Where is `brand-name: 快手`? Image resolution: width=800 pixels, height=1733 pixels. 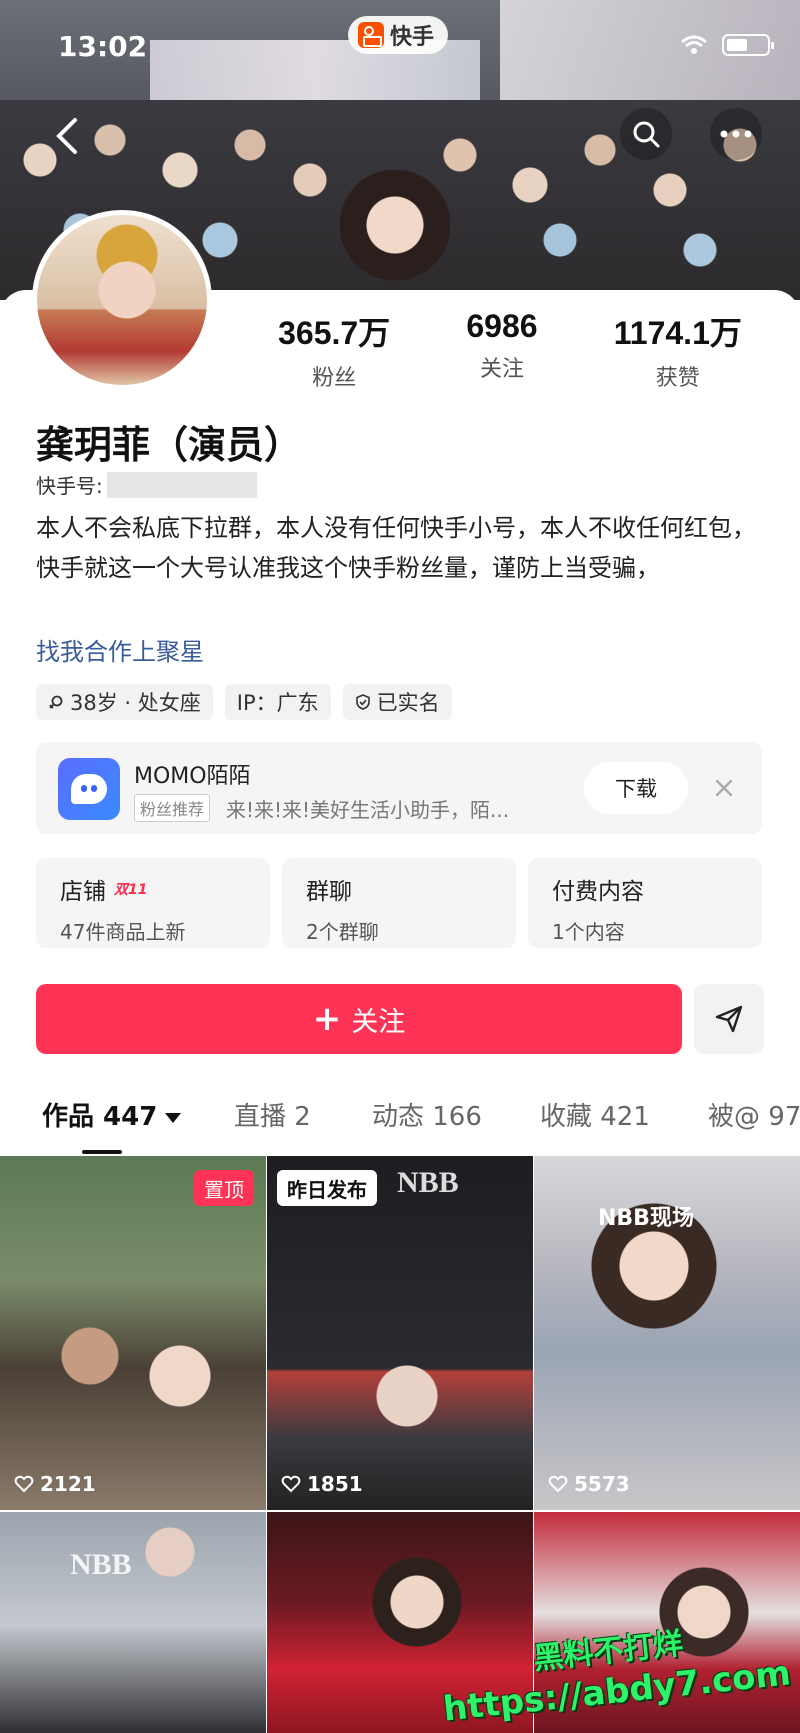
brand-name: 快手 is located at coordinates (412, 37).